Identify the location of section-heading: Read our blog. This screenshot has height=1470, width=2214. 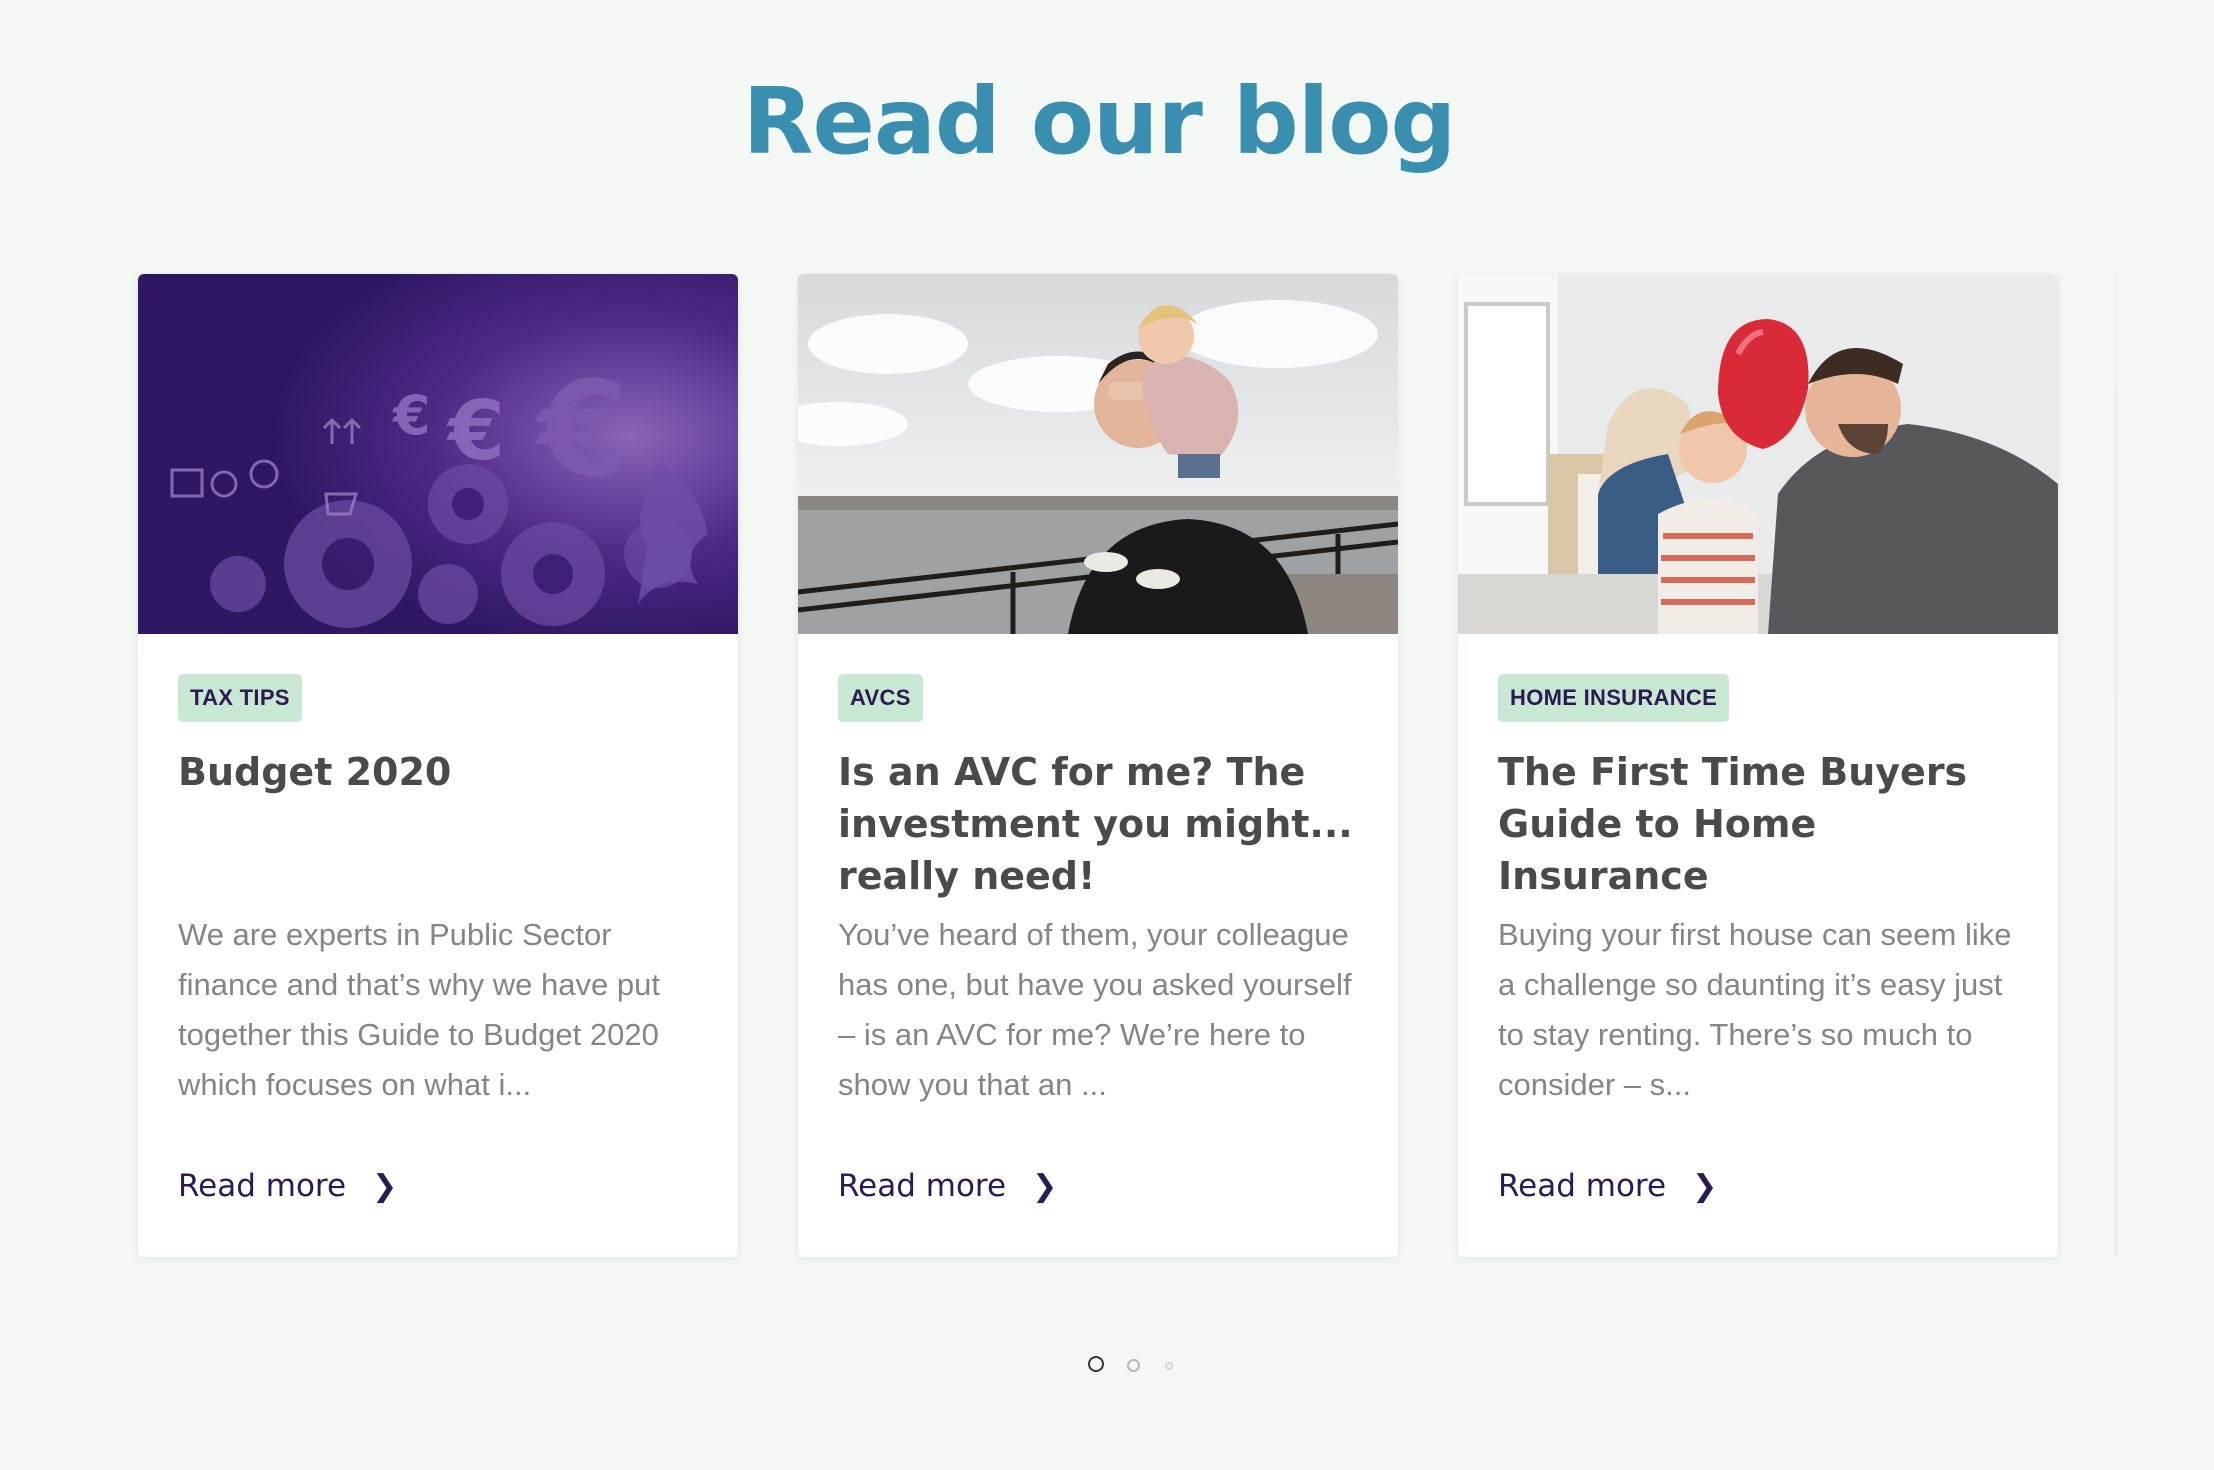
(1099, 121).